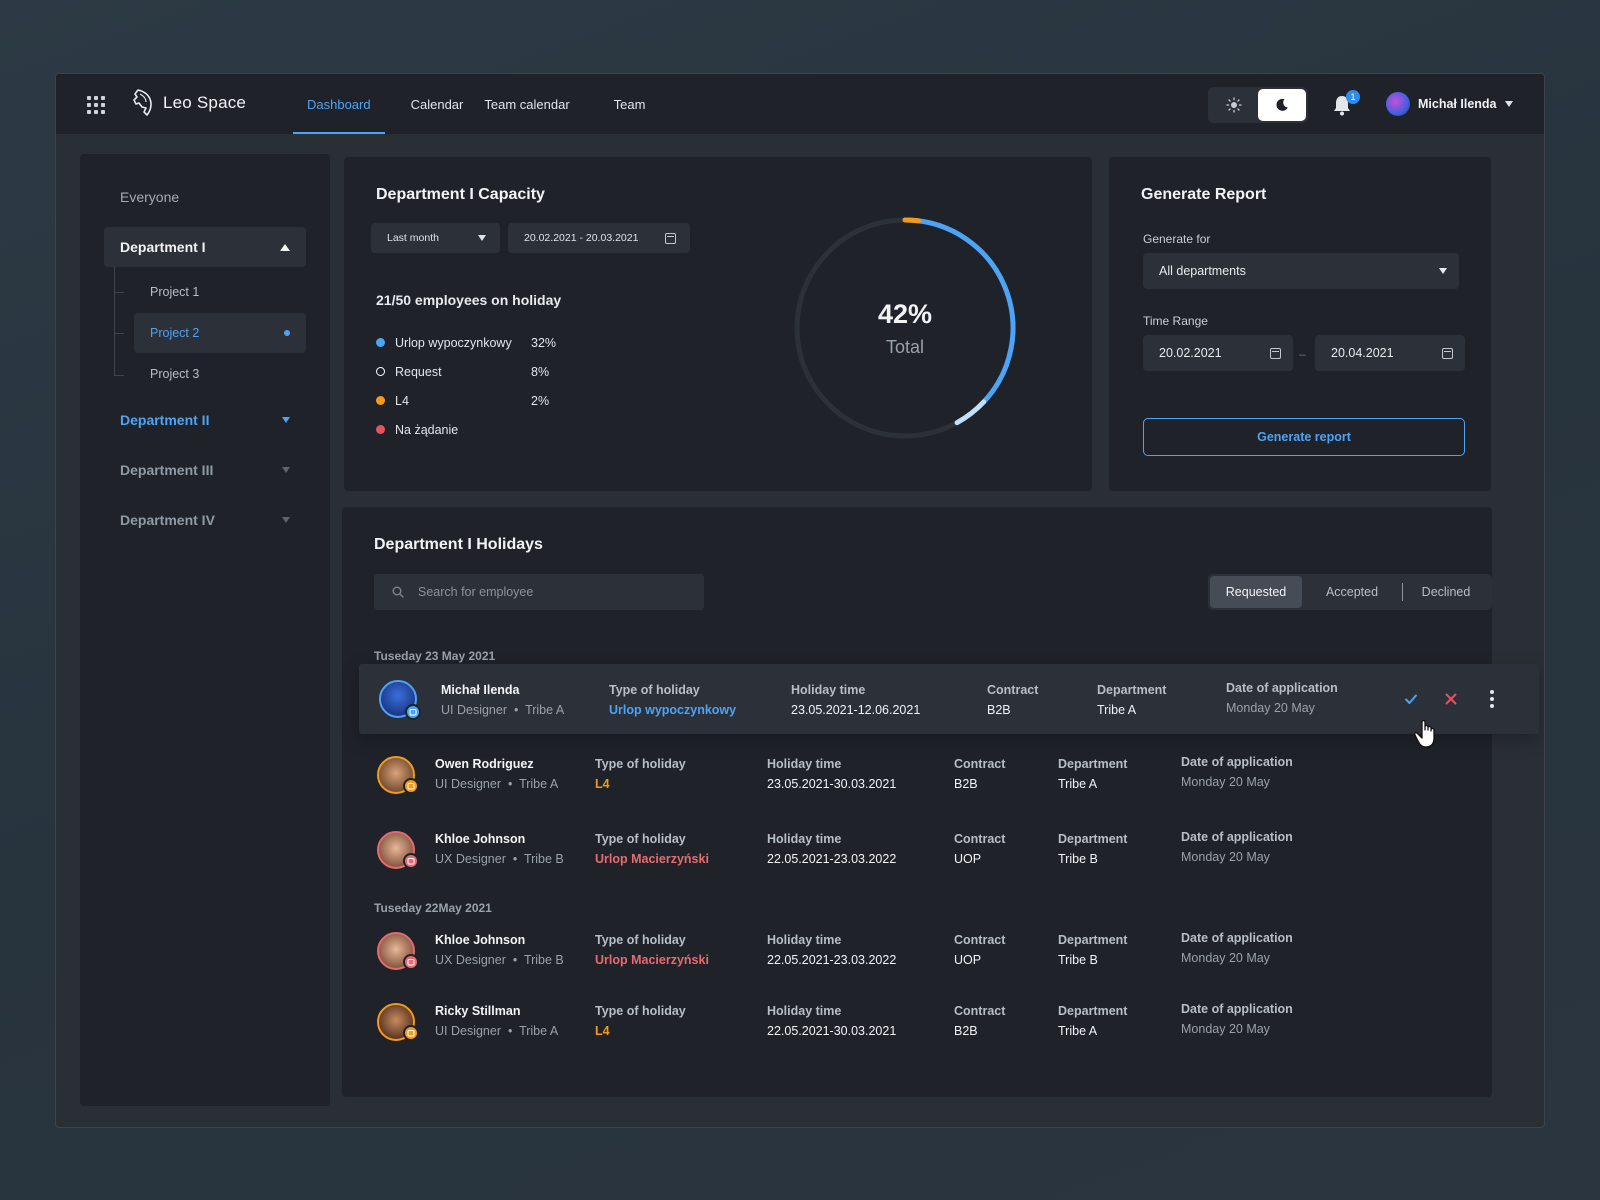  Describe the element at coordinates (469, 300) in the screenshot. I see `holiday-summary: 21/50 employees on holiday` at that location.